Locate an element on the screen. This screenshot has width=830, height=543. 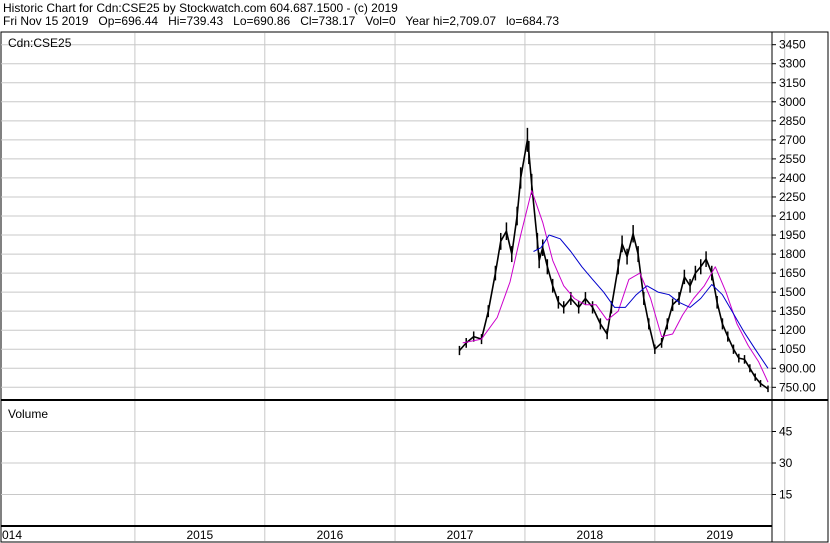
price-tick-label: 750.00 is located at coordinates (797, 387).